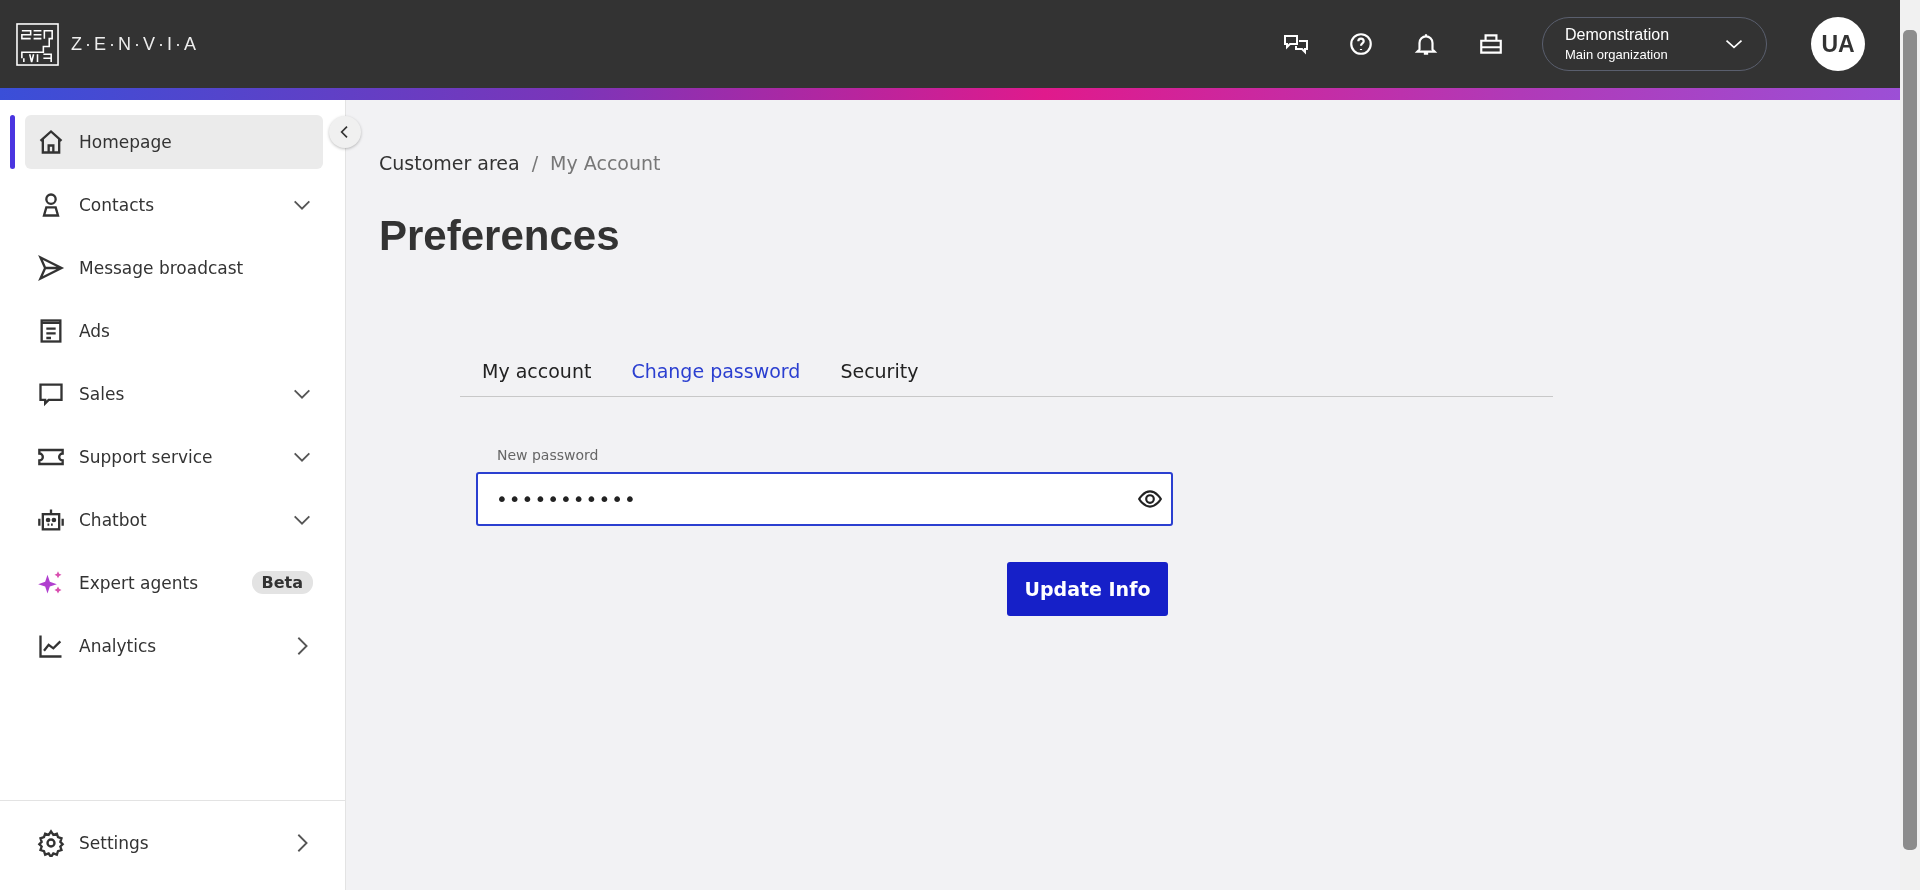 This screenshot has height=890, width=1920. I want to click on printer-icon, so click(1491, 44).